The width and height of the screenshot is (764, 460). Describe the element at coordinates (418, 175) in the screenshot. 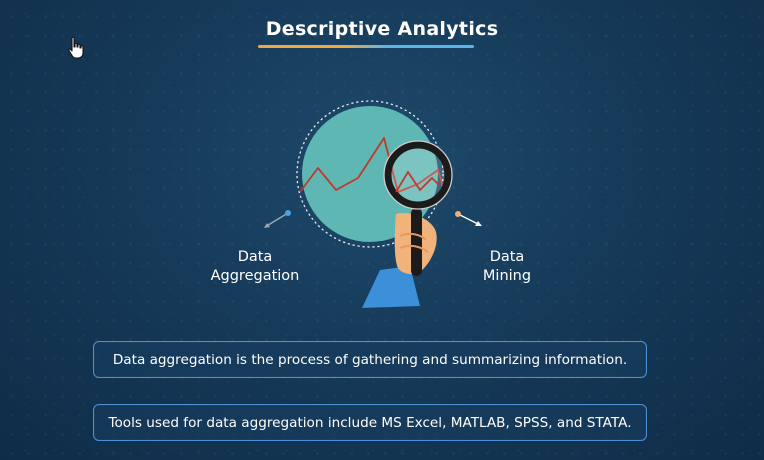

I see `magnifier-lens` at that location.